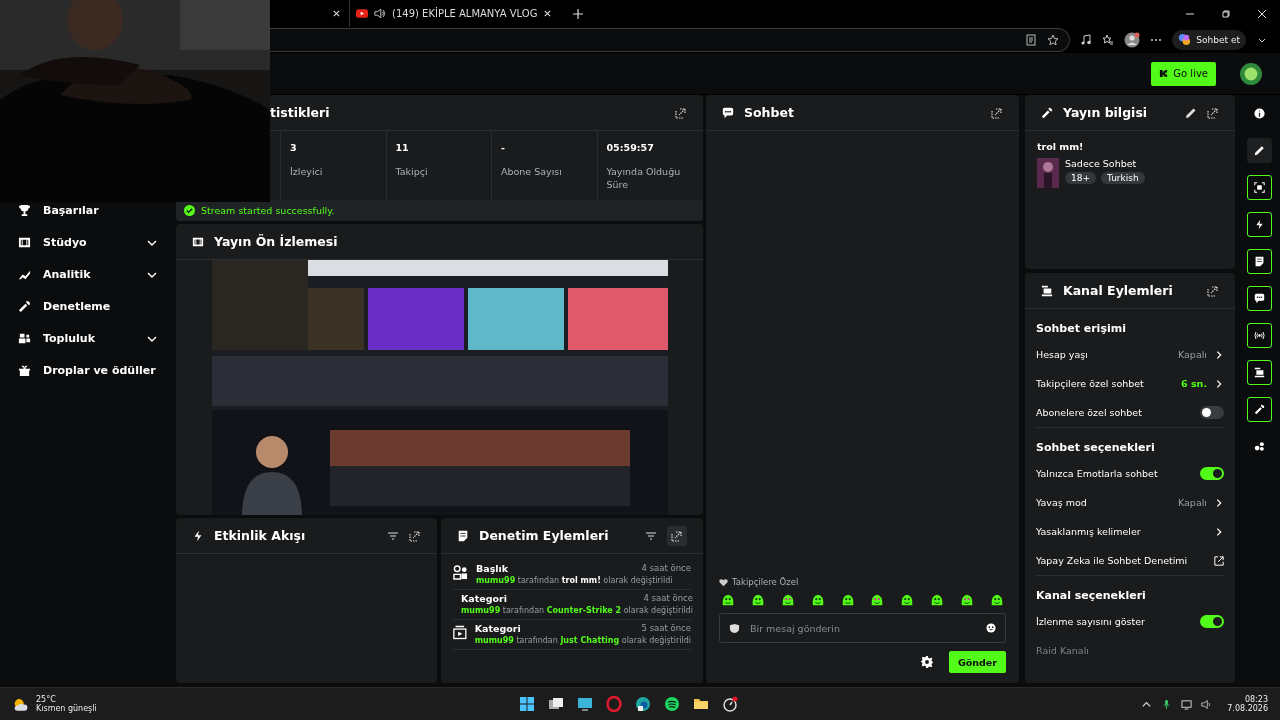  Describe the element at coordinates (1031, 39) in the screenshot. I see `reader-icon` at that location.